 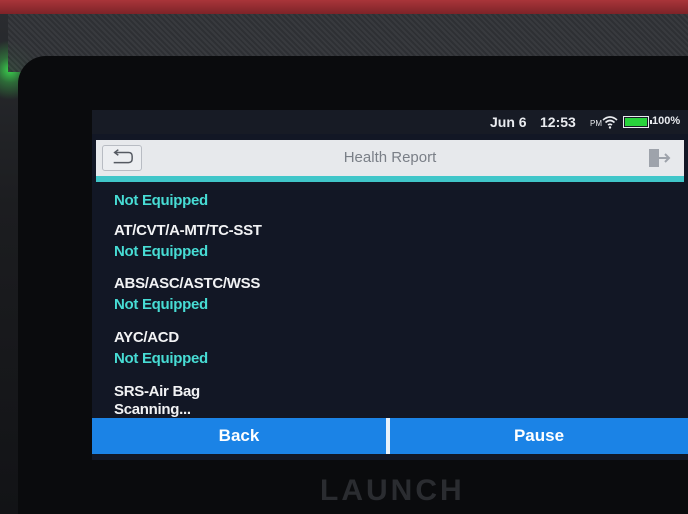 I want to click on status-time: 12:53, so click(x=558, y=122).